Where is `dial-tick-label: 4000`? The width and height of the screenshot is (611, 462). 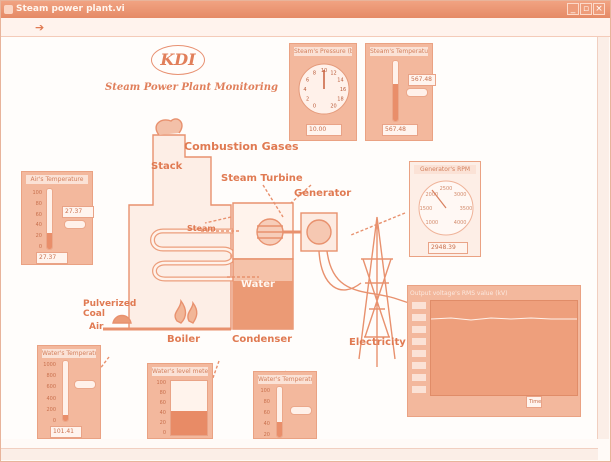 dial-tick-label: 4000 is located at coordinates (460, 223).